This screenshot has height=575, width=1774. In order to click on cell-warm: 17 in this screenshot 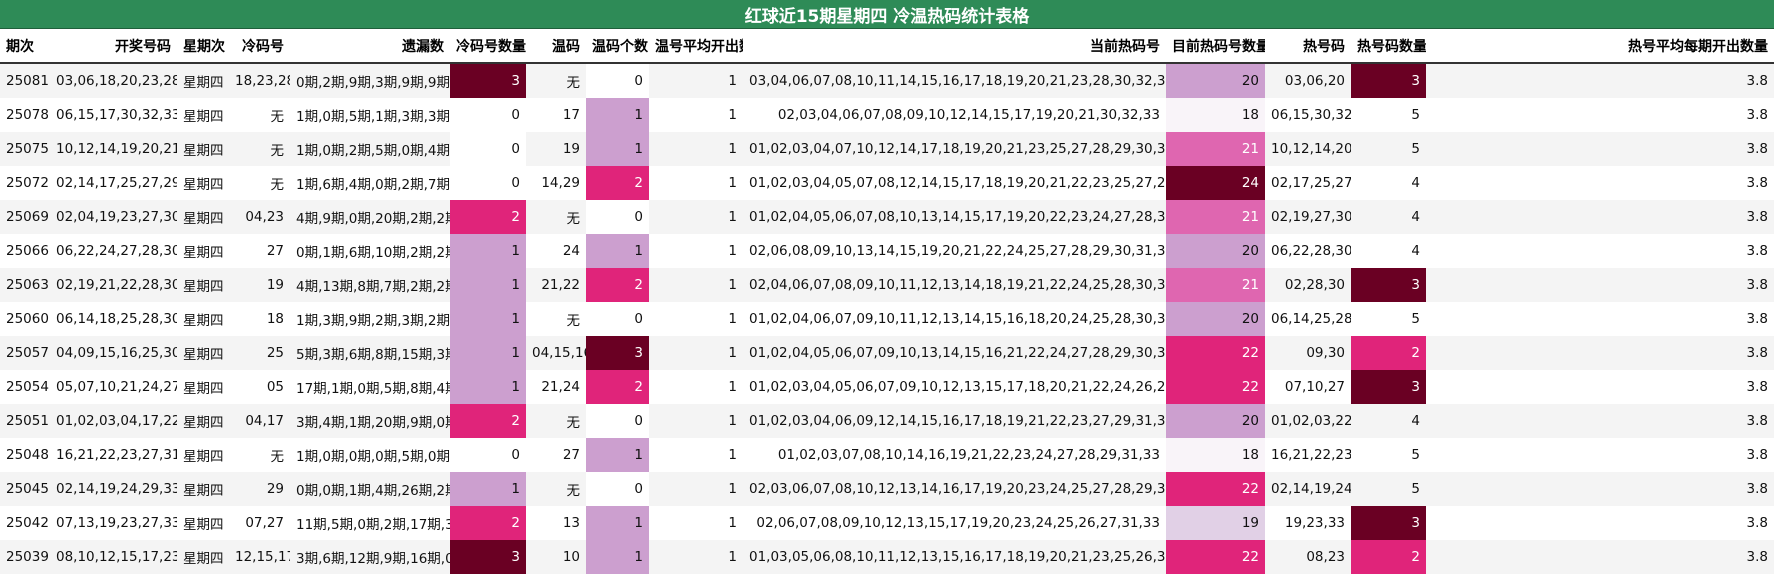, I will do `click(556, 115)`.